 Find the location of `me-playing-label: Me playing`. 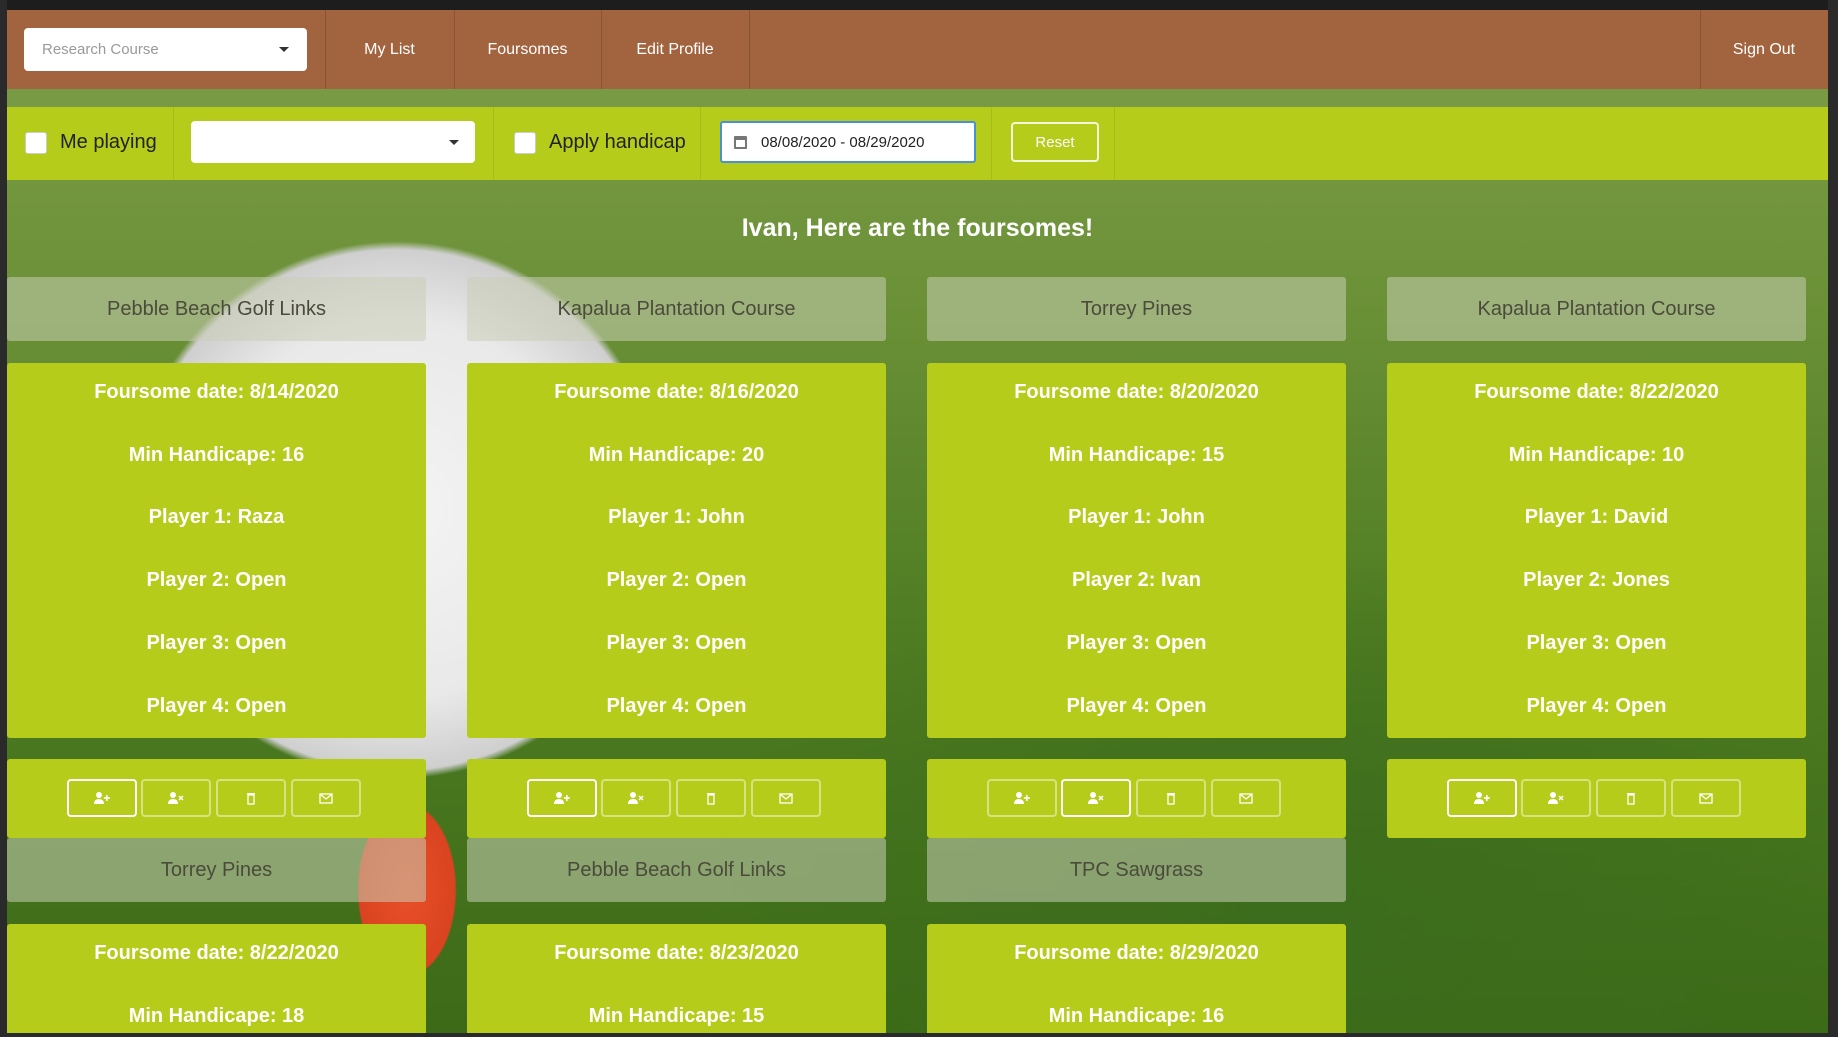

me-playing-label: Me playing is located at coordinates (108, 142).